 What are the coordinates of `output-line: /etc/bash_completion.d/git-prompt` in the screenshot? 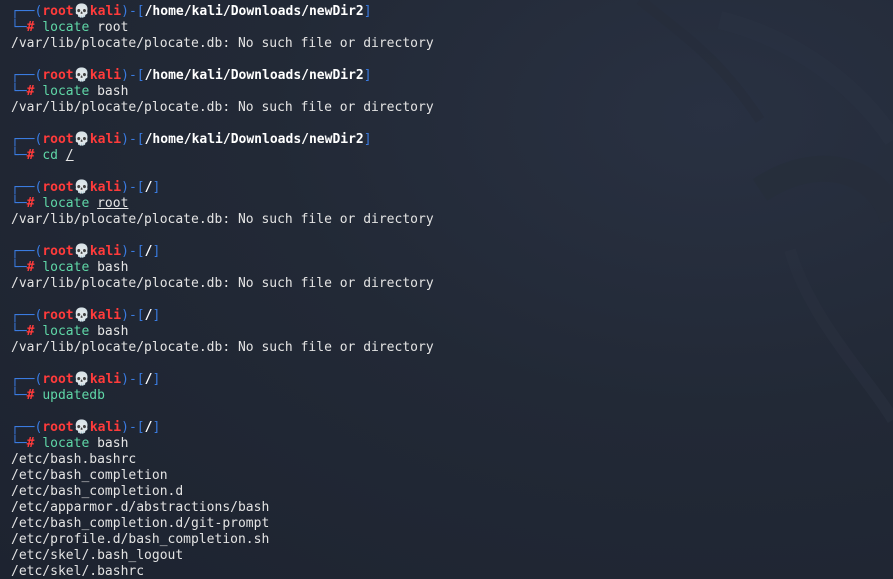 It's located at (140, 523).